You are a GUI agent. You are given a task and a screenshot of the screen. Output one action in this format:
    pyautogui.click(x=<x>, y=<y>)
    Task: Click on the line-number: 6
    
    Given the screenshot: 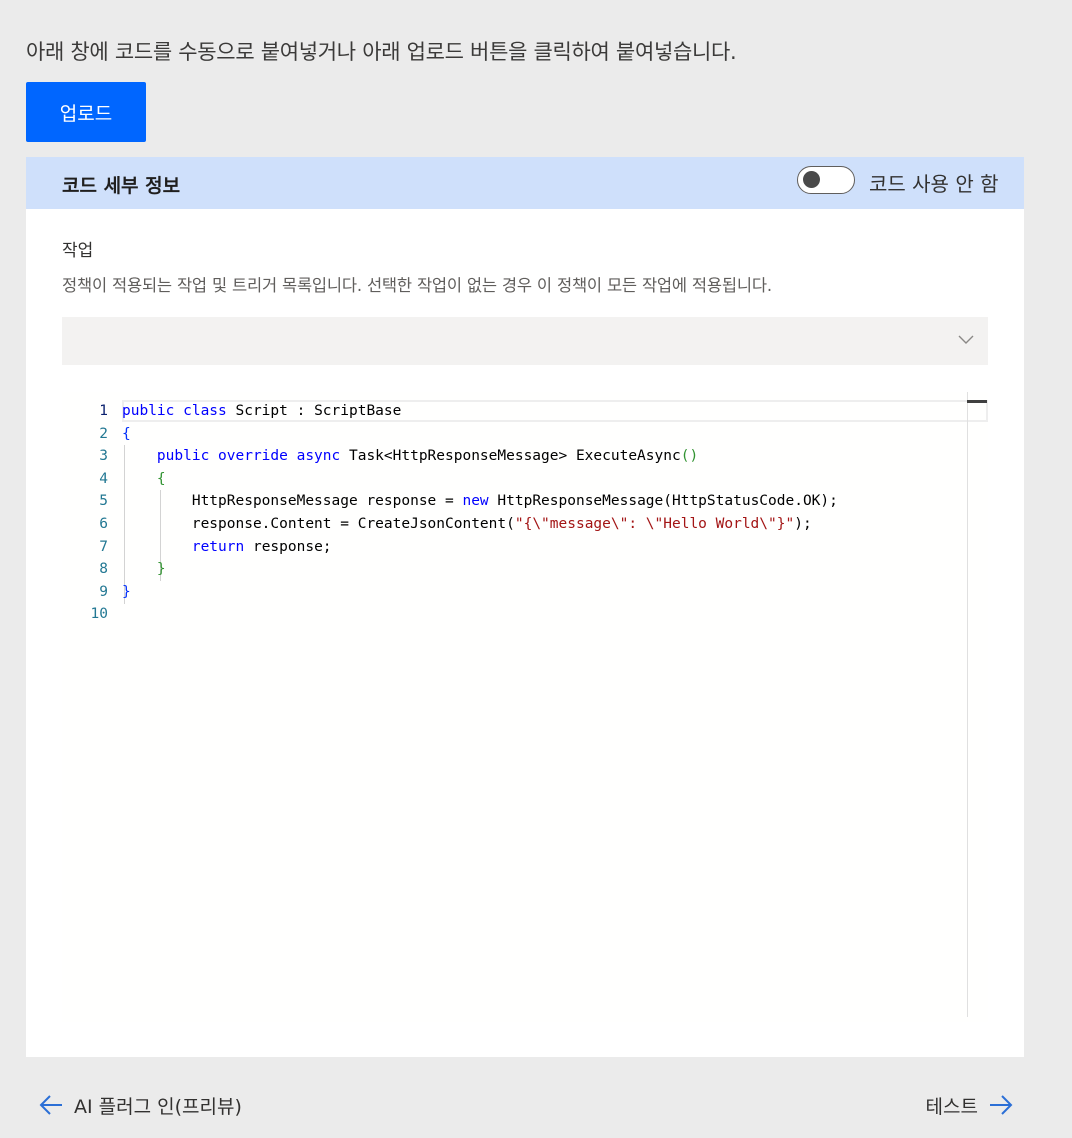 What is the action you would take?
    pyautogui.click(x=103, y=523)
    